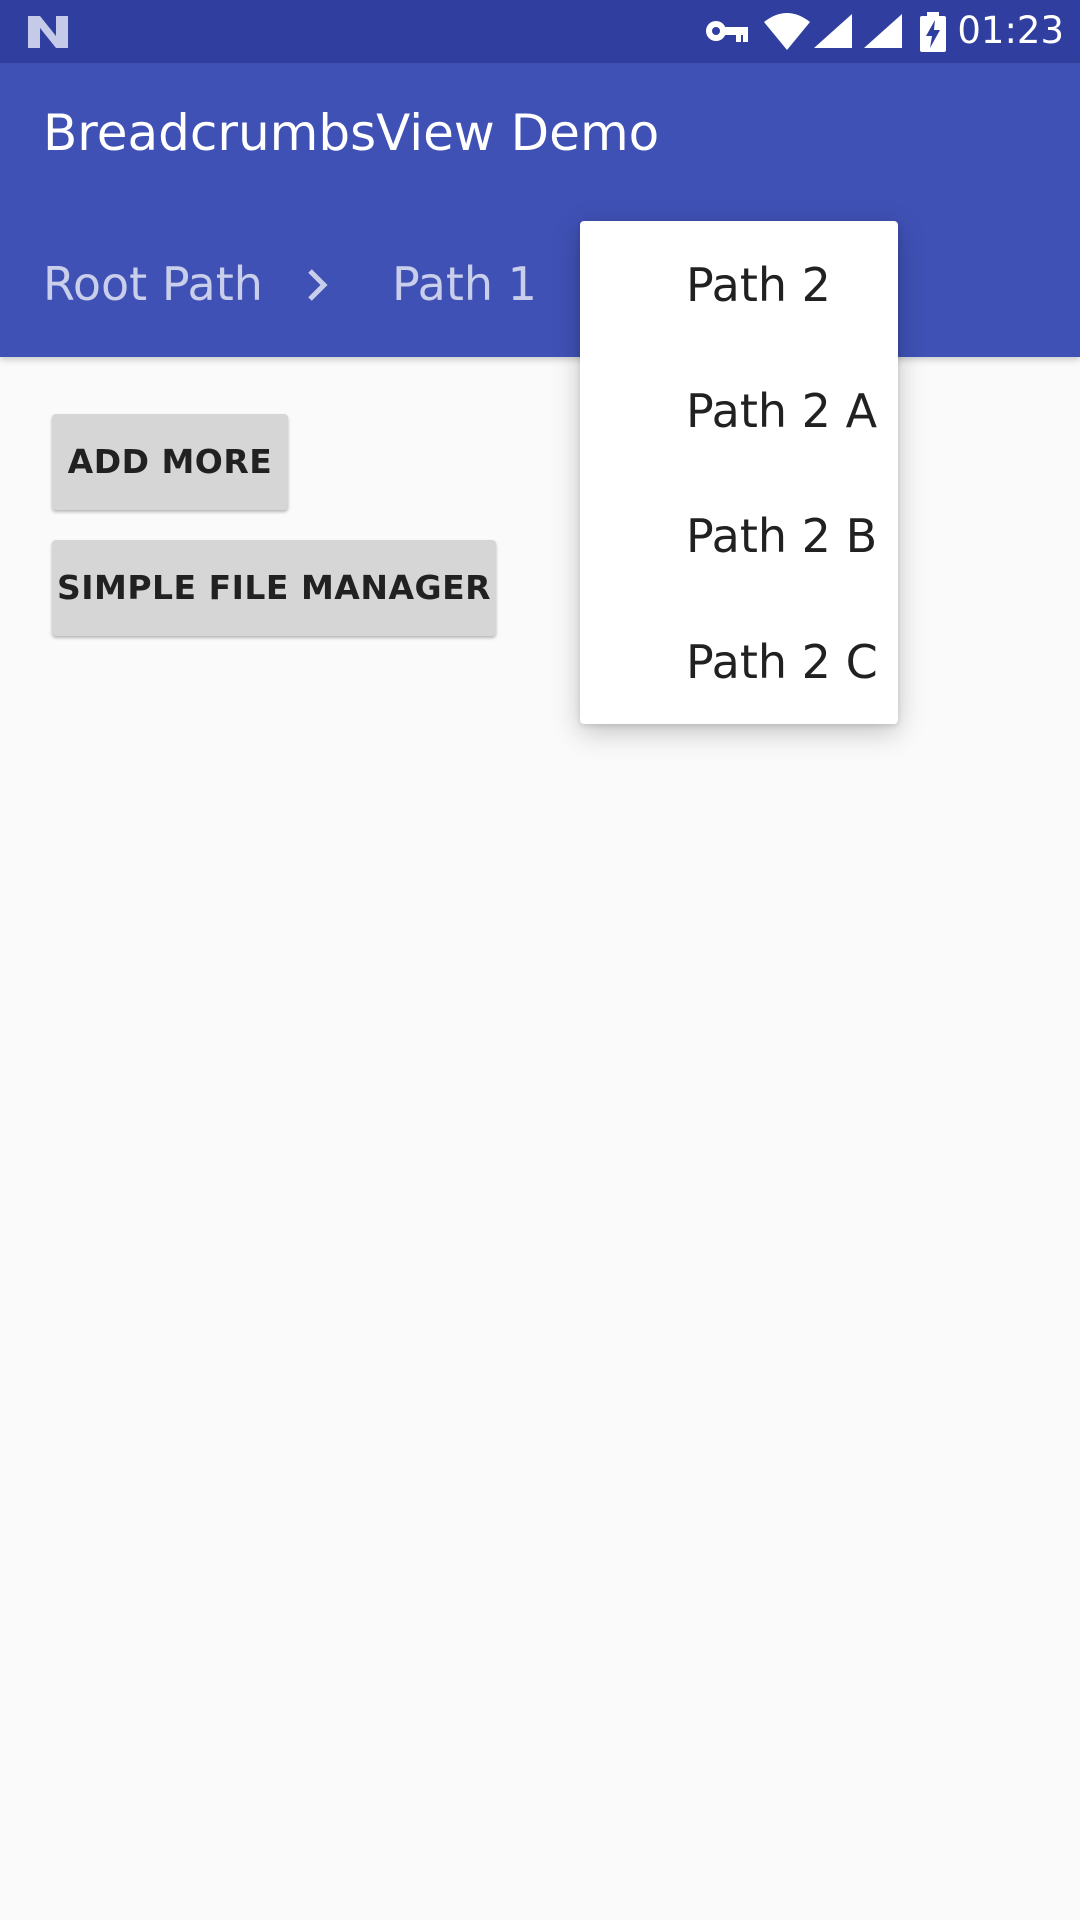 Image resolution: width=1080 pixels, height=1920 pixels. What do you see at coordinates (727, 31) in the screenshot?
I see `vpn-key-icon` at bounding box center [727, 31].